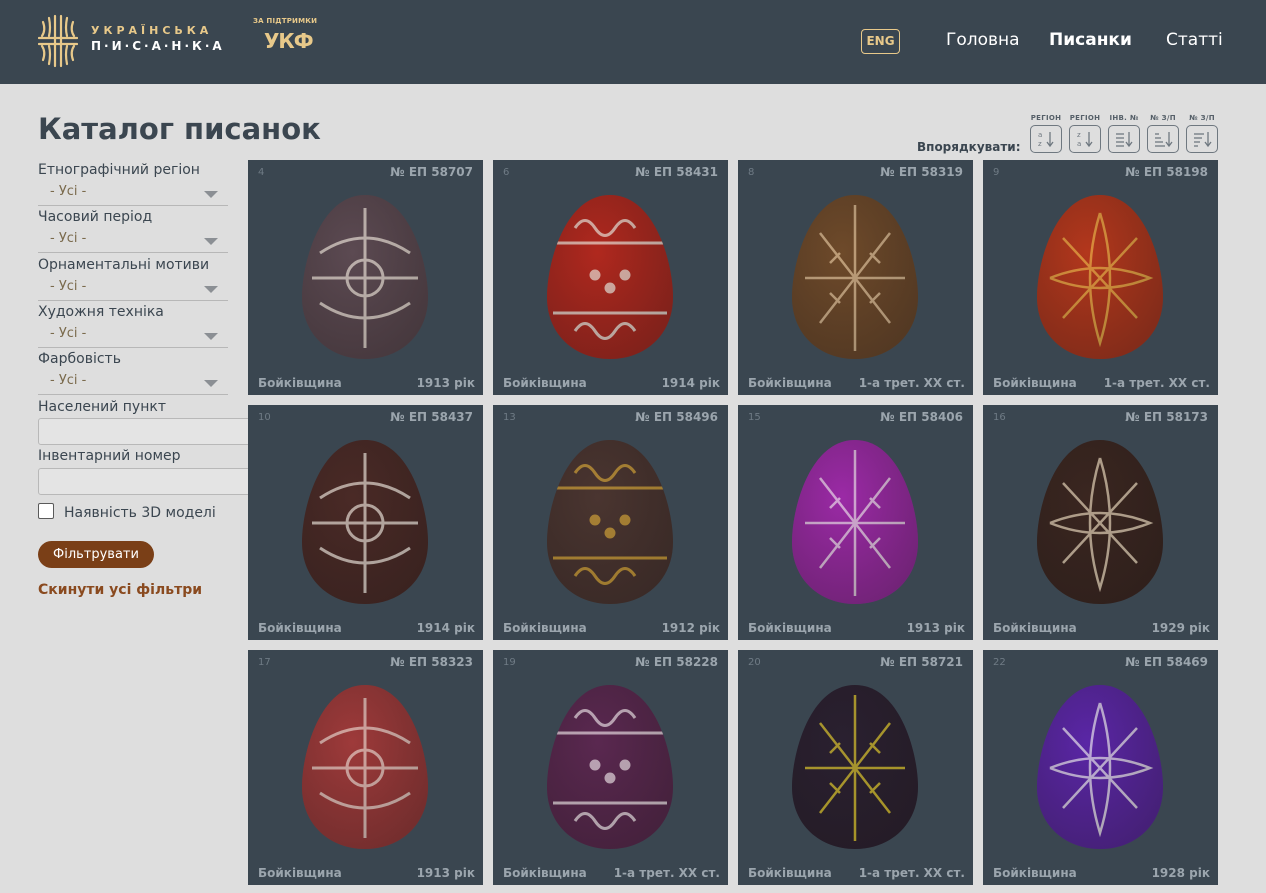  Describe the element at coordinates (509, 417) in the screenshot. I see `card-index: 13` at that location.